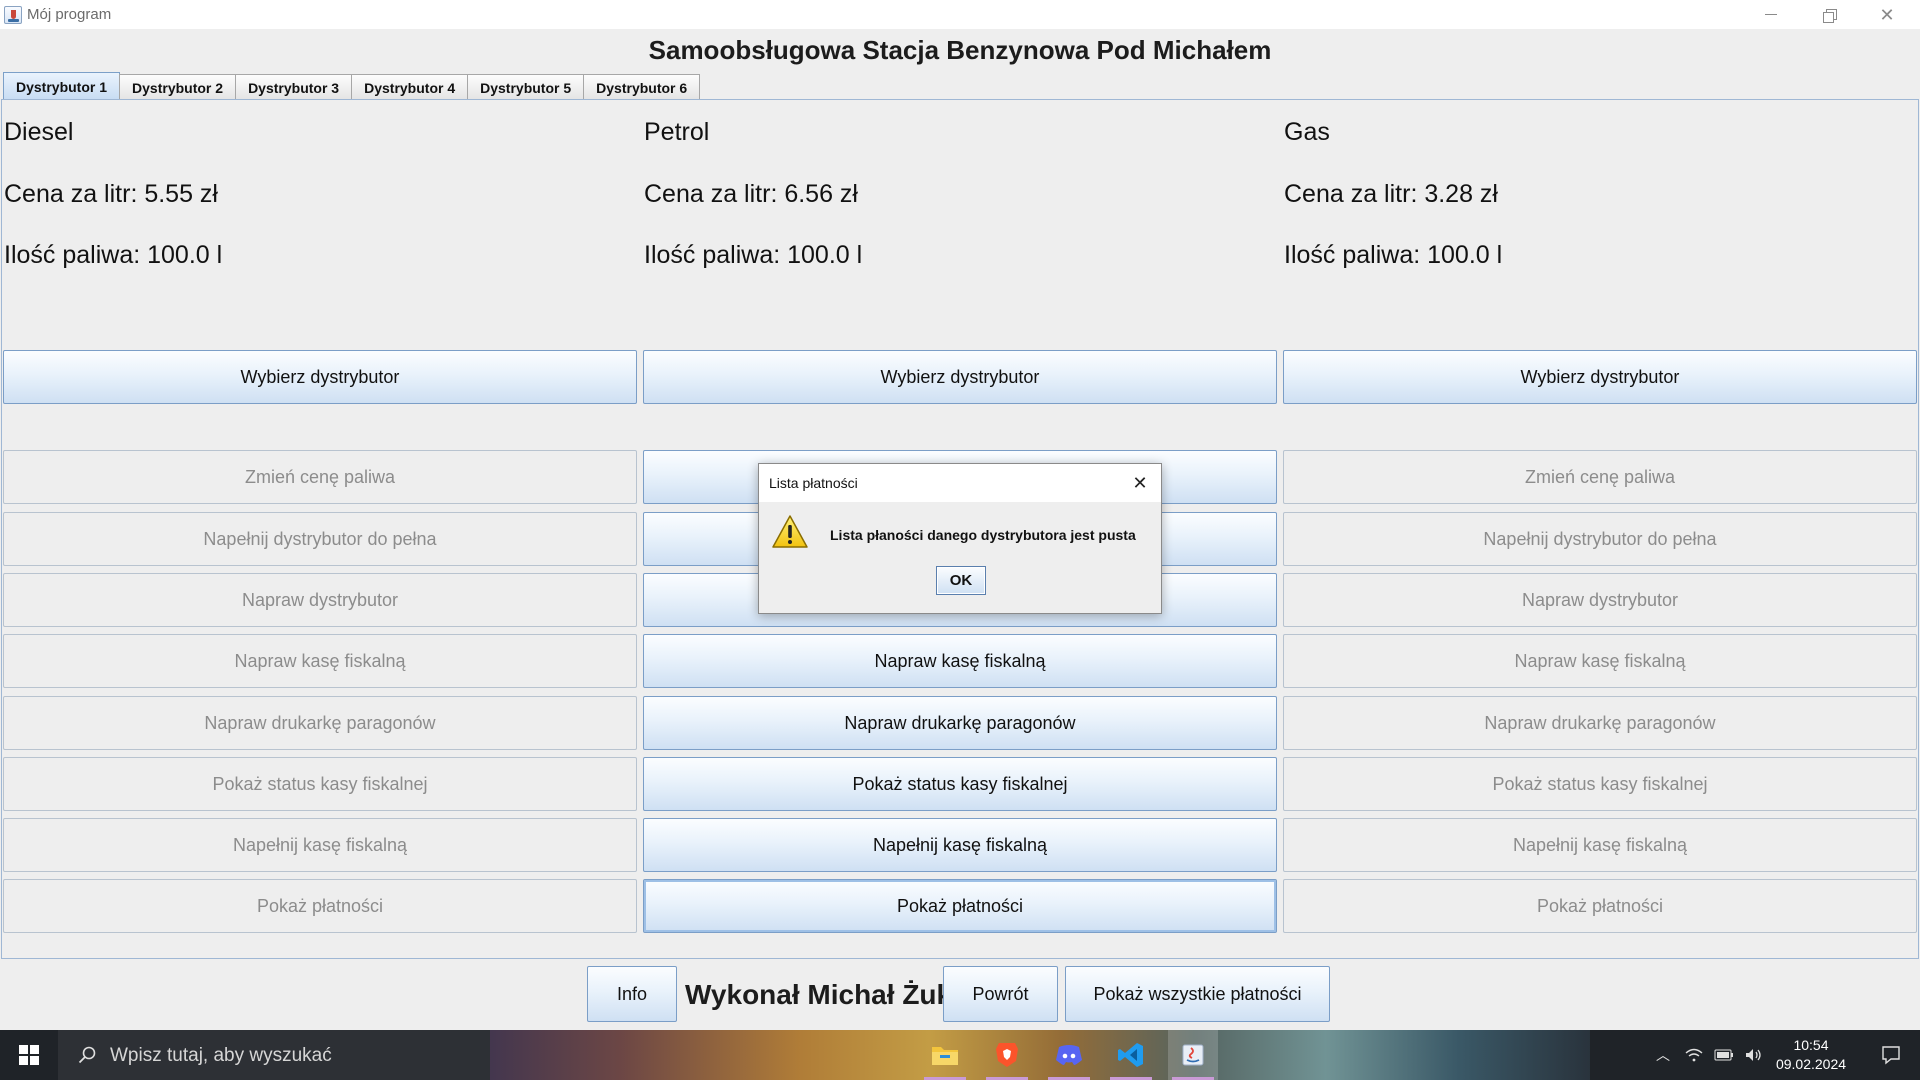  I want to click on window-titlebar: Mój program ✕, so click(960, 14).